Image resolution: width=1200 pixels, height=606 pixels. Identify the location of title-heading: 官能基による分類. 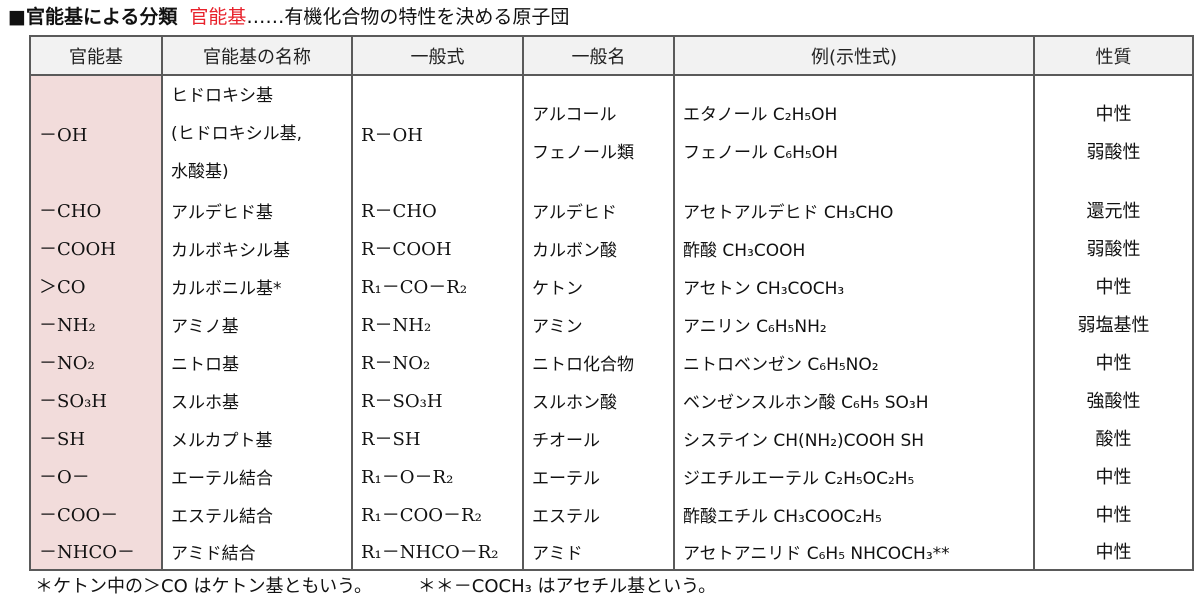
(101, 17).